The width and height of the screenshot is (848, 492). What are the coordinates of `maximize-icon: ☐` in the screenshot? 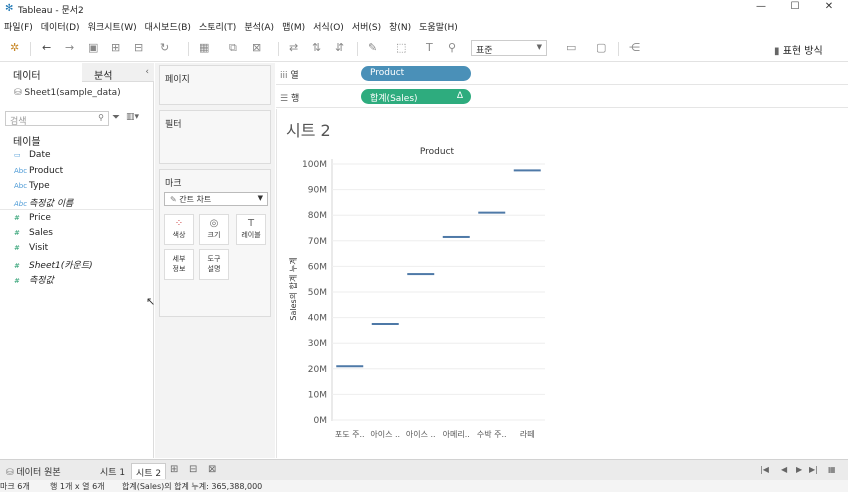 It's located at (795, 8).